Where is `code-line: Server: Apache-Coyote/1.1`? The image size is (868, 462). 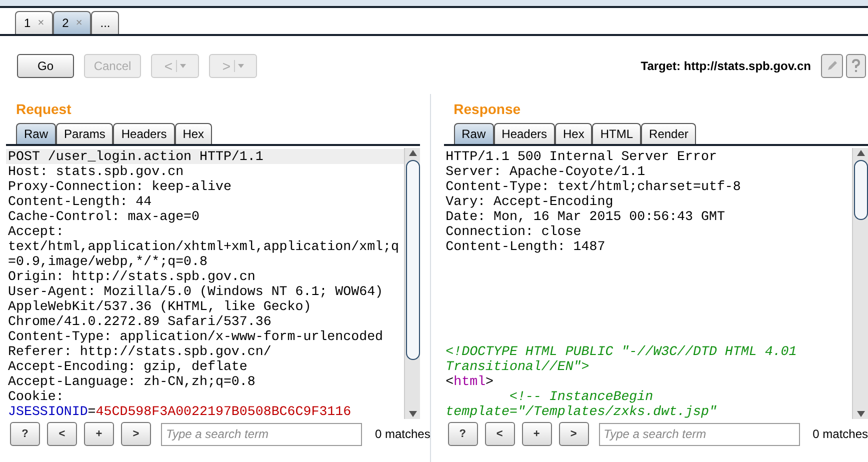 code-line: Server: Apache-Coyote/1.1 is located at coordinates (545, 171).